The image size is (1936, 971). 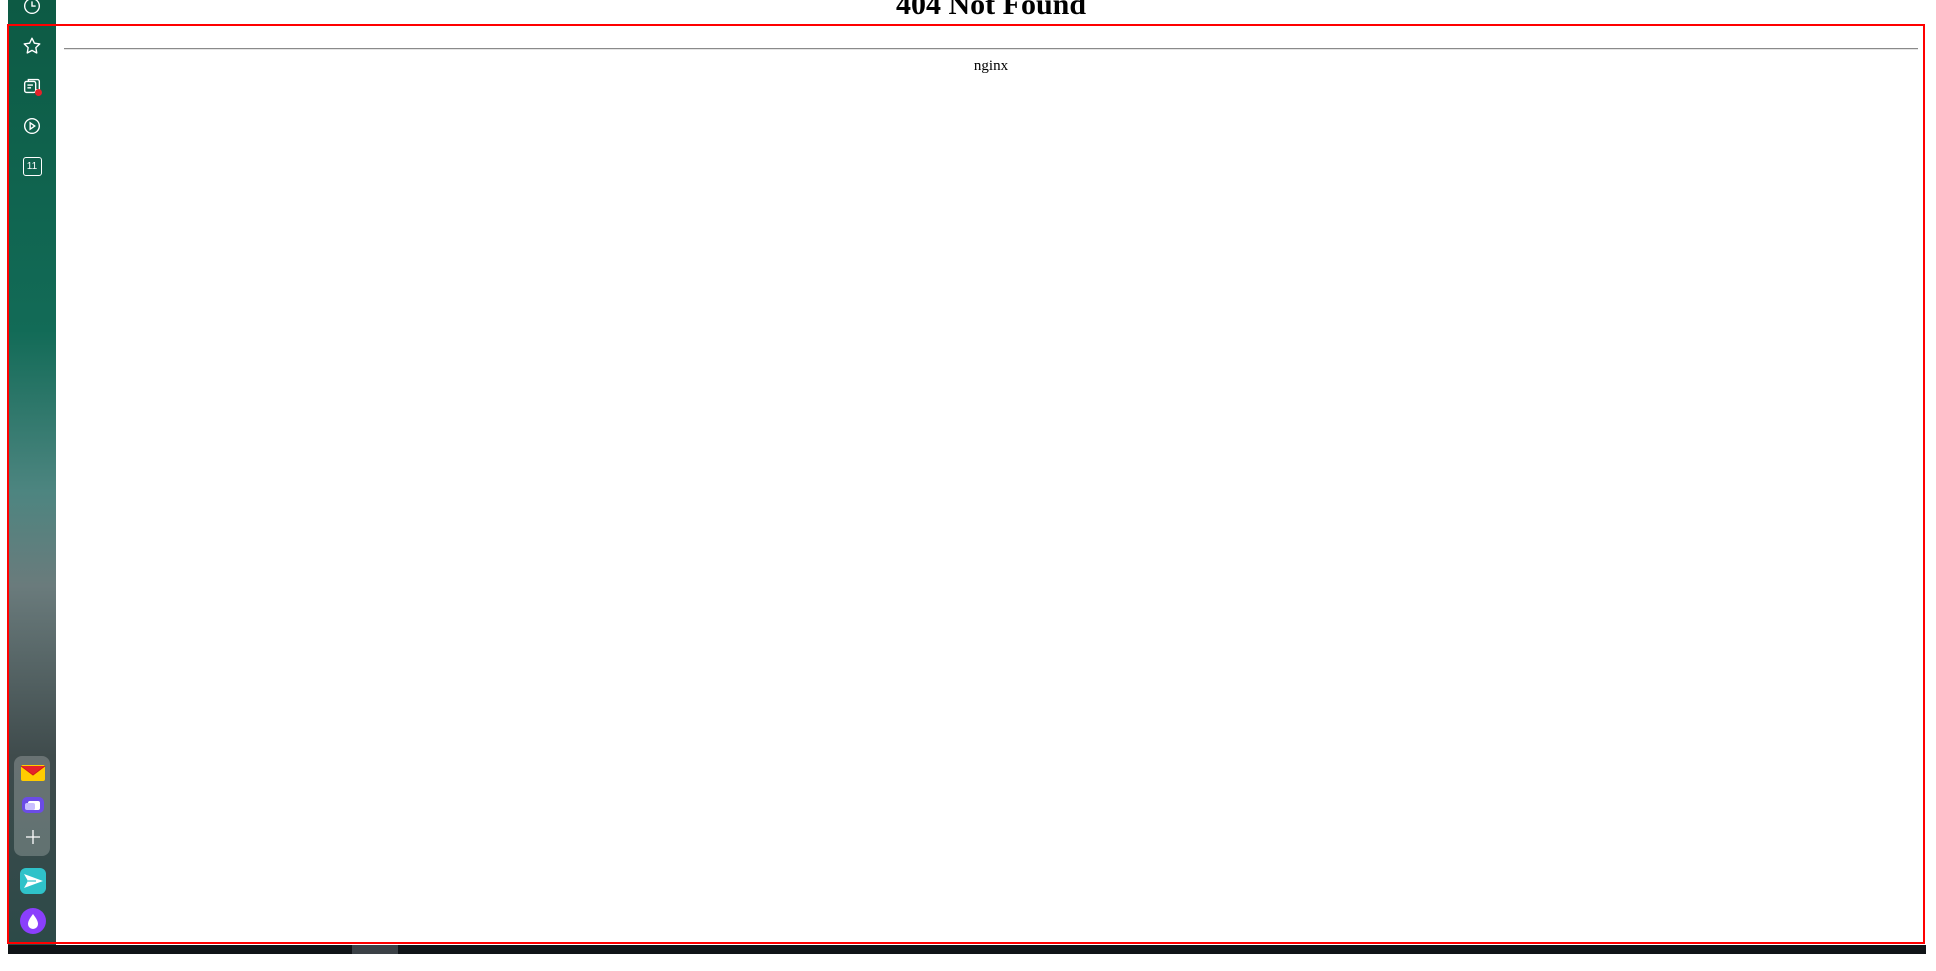 What do you see at coordinates (32, 126) in the screenshot?
I see `play-icon` at bounding box center [32, 126].